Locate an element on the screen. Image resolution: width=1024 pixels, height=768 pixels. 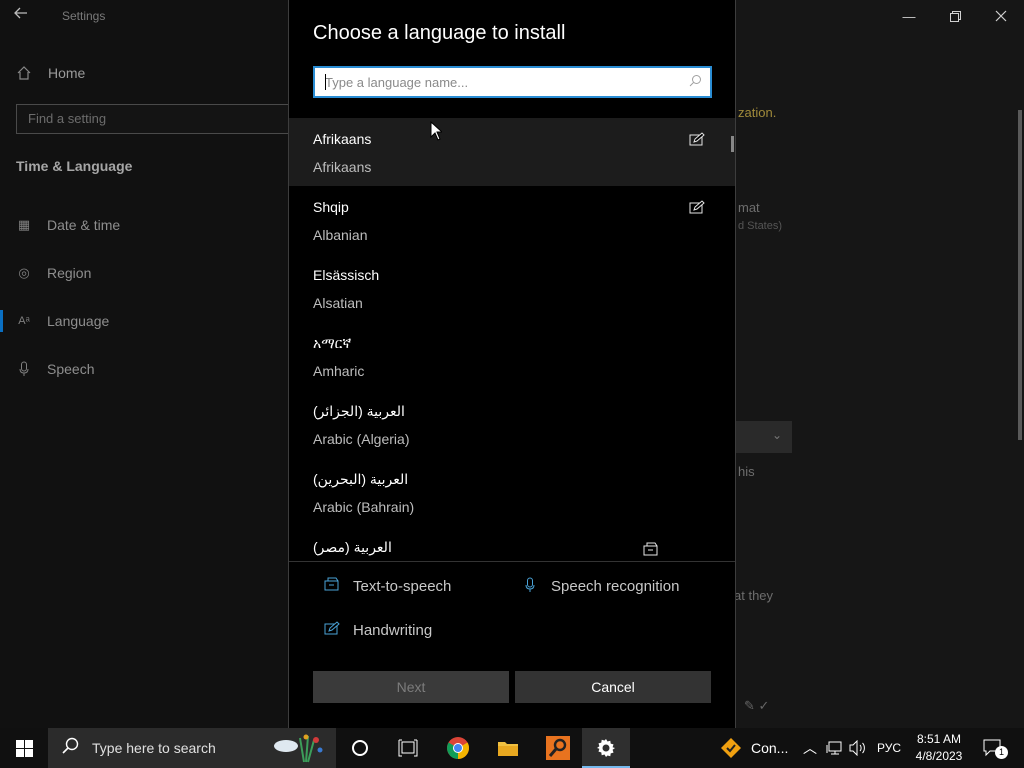
home-nav-item: Home is located at coordinates (50, 73).